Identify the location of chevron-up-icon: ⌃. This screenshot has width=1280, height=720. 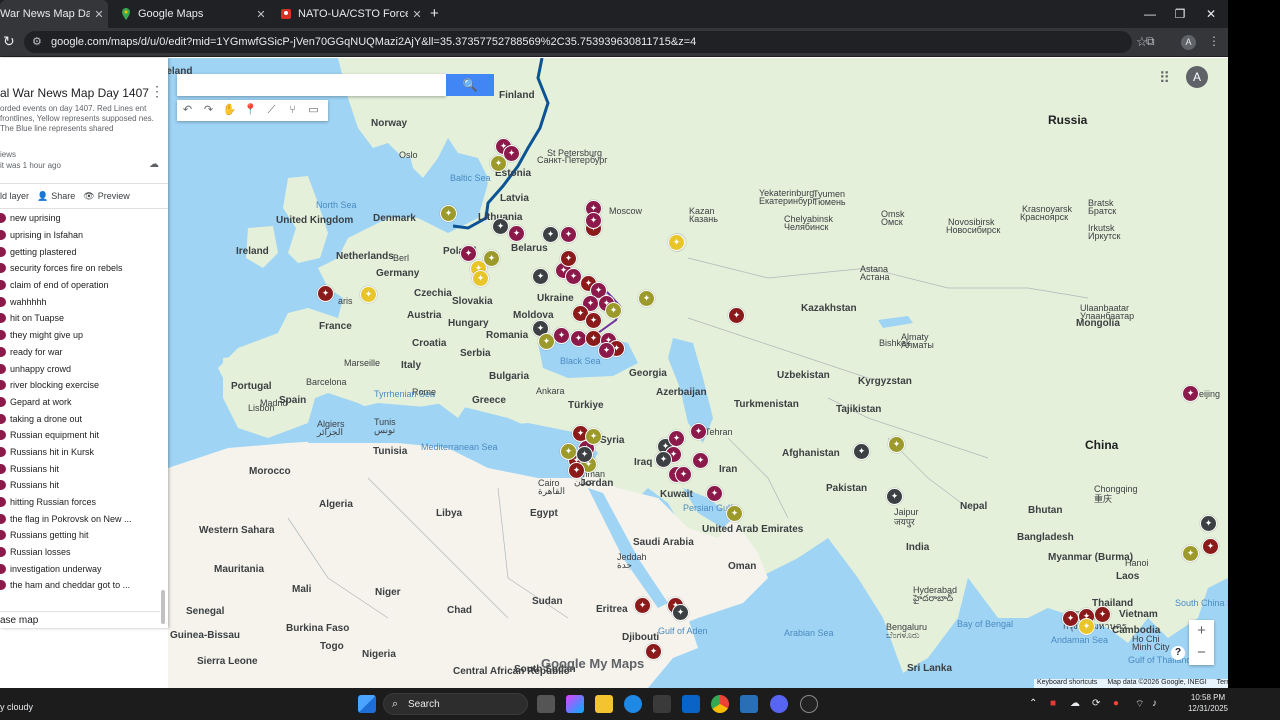
(1033, 703).